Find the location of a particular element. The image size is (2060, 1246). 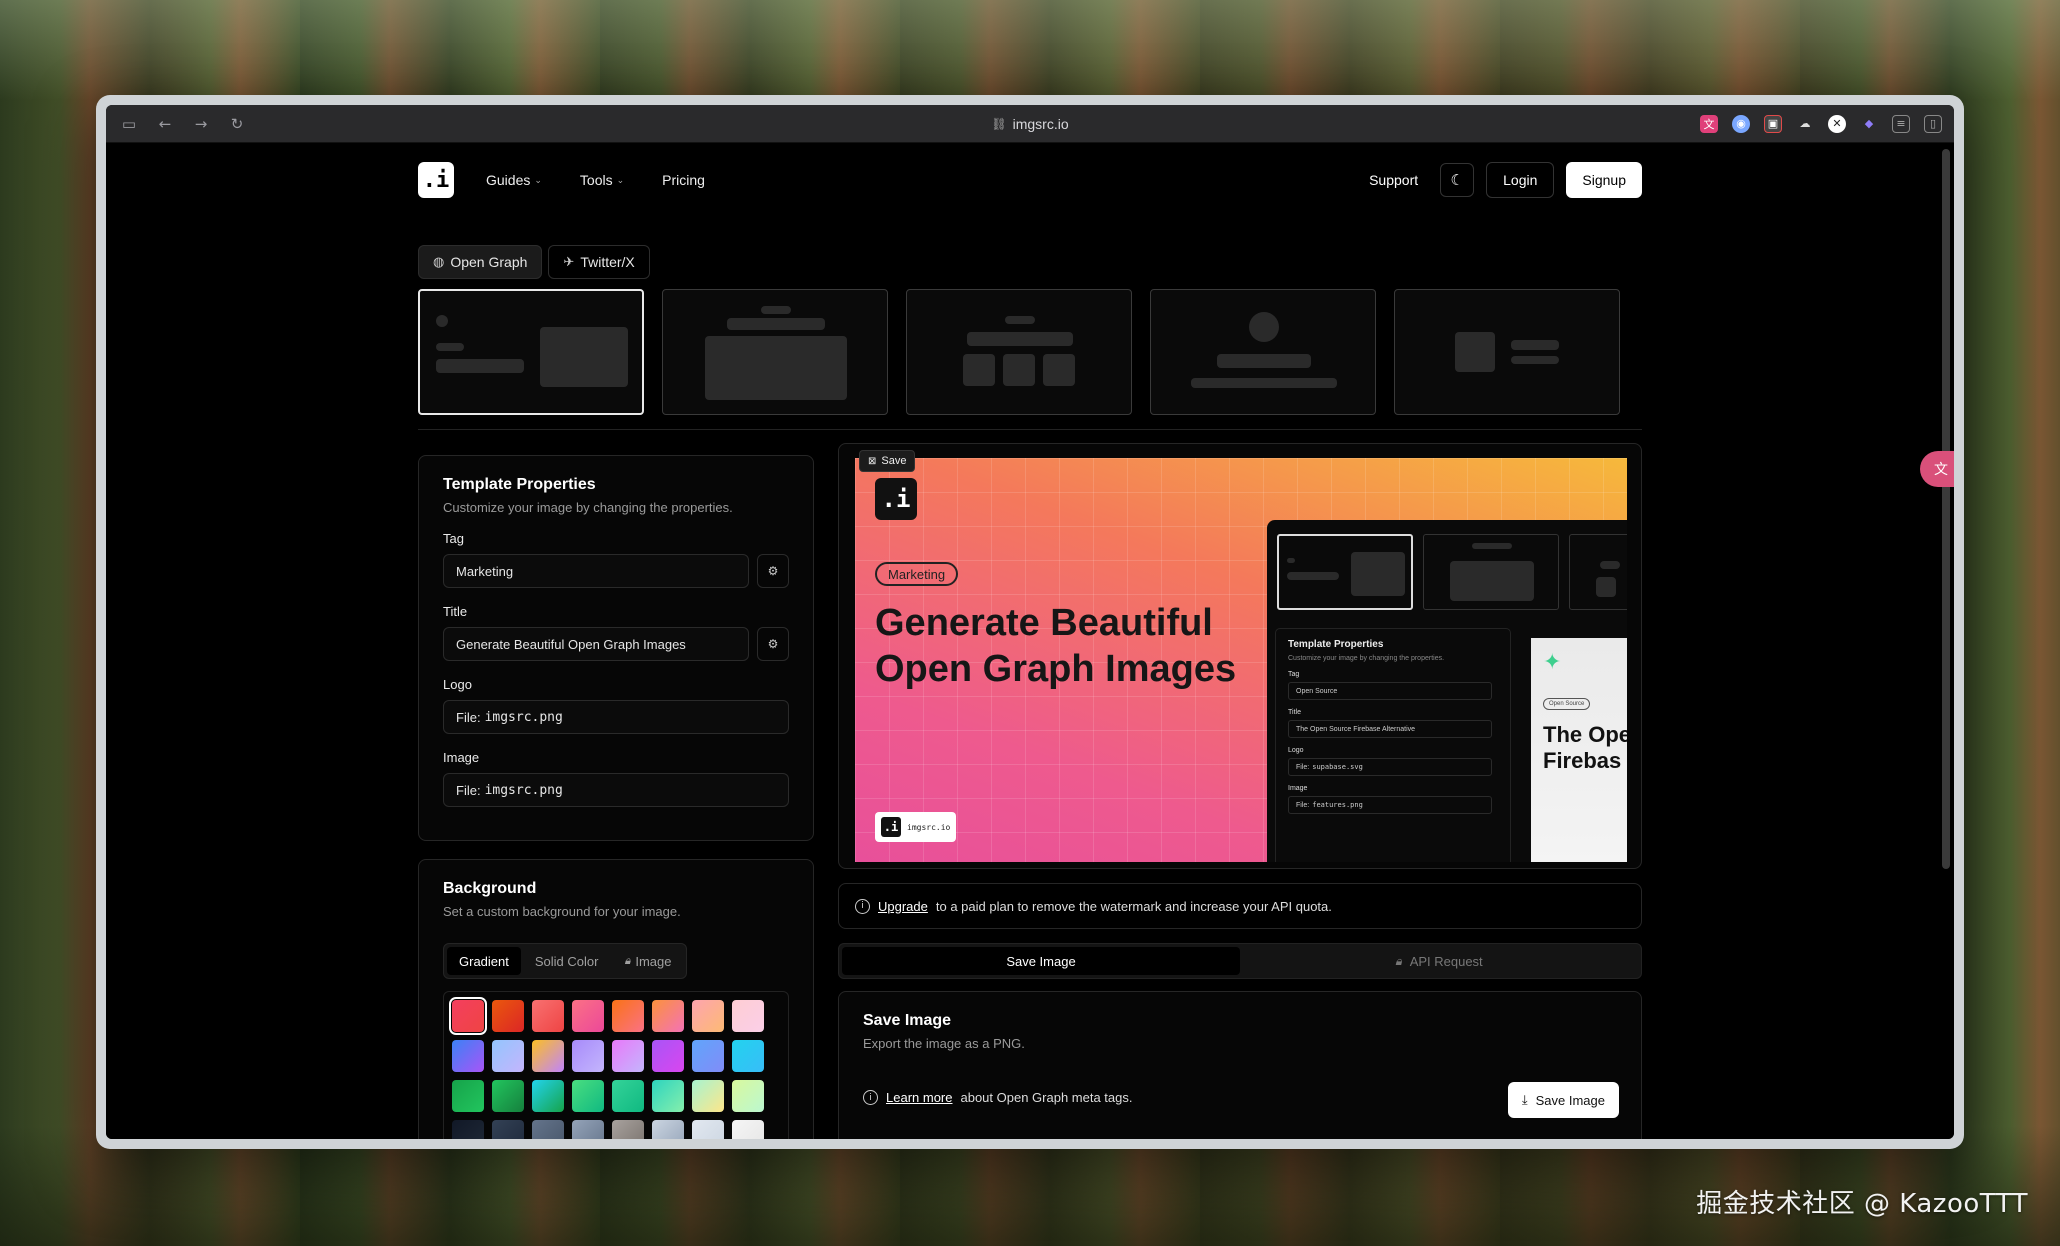

shot-preview-title-line2: Firebas is located at coordinates (1582, 760).